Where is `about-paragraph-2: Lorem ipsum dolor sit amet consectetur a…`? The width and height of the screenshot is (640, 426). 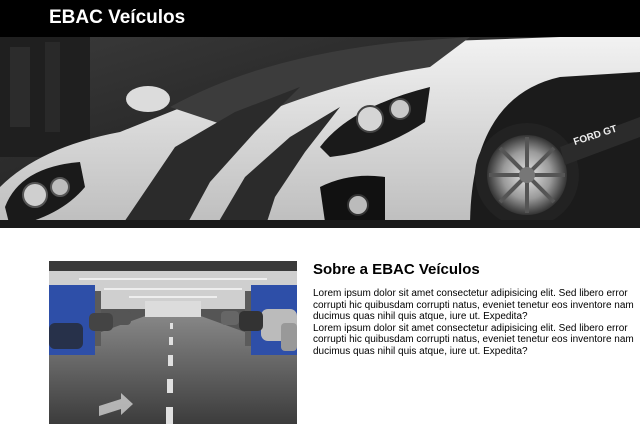
about-paragraph-2: Lorem ipsum dolor sit amet consectetur a… is located at coordinates (473, 339).